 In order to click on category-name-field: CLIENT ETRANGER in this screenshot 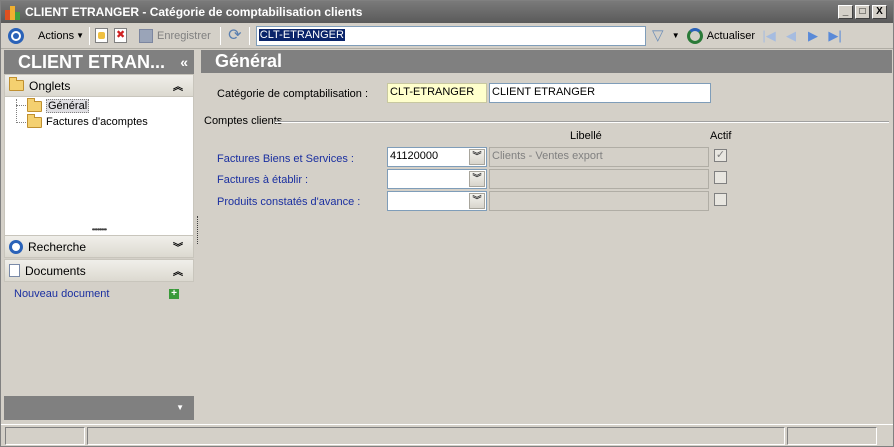, I will do `click(600, 93)`.